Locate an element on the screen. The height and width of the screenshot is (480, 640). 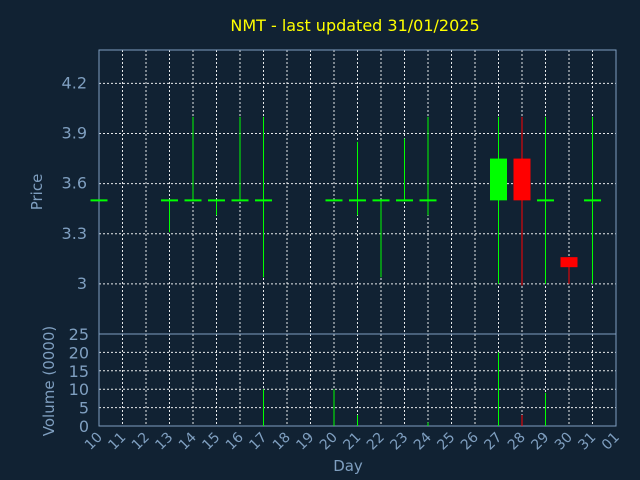
price-tick-label: 3.6 is located at coordinates (74, 183).